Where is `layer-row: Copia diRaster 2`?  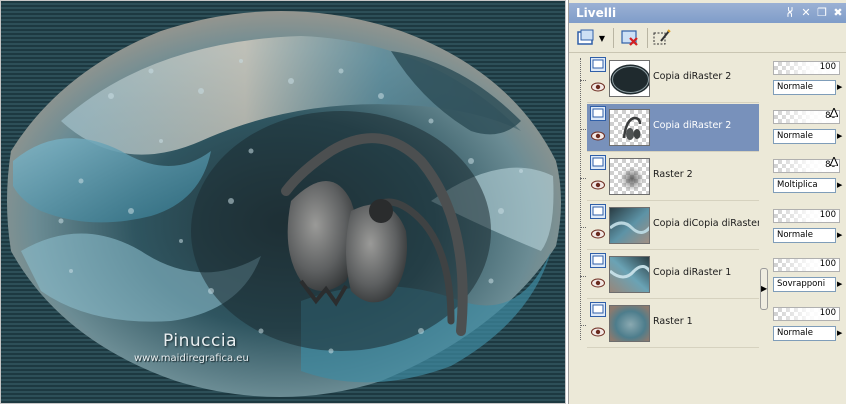 layer-row: Copia diRaster 2 is located at coordinates (669, 79).